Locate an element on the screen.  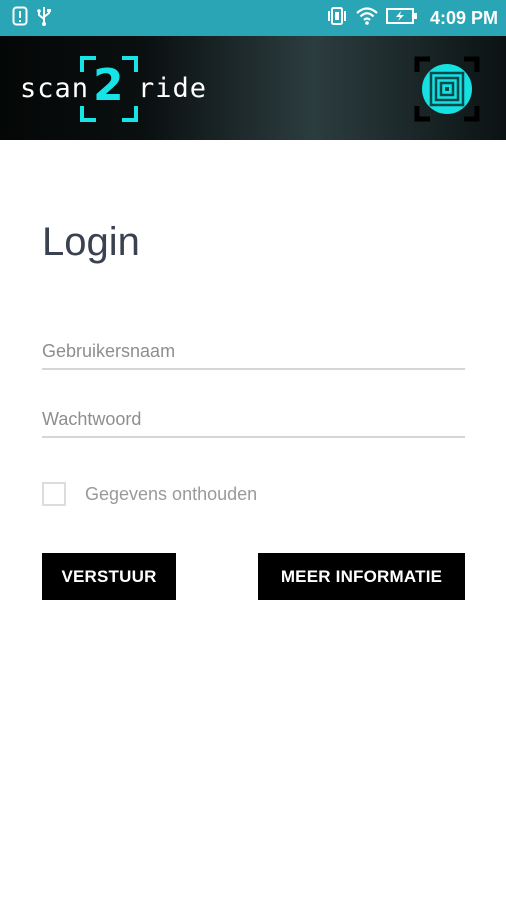
usb-icon is located at coordinates (44, 18).